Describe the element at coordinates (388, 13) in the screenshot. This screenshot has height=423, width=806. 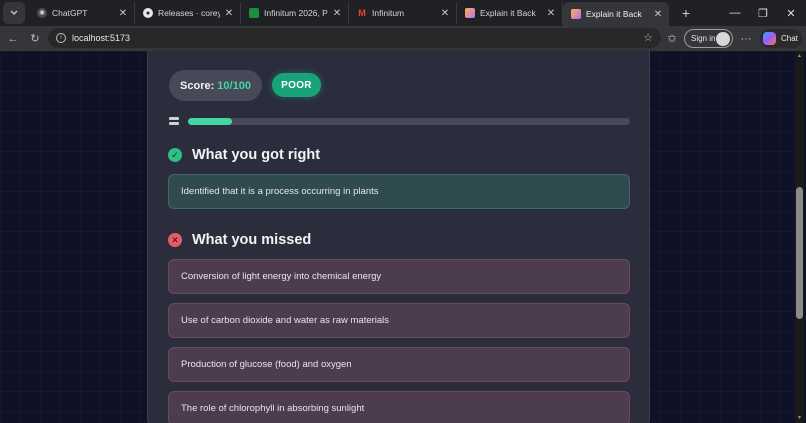
I see `tab-label: Infinitum` at that location.